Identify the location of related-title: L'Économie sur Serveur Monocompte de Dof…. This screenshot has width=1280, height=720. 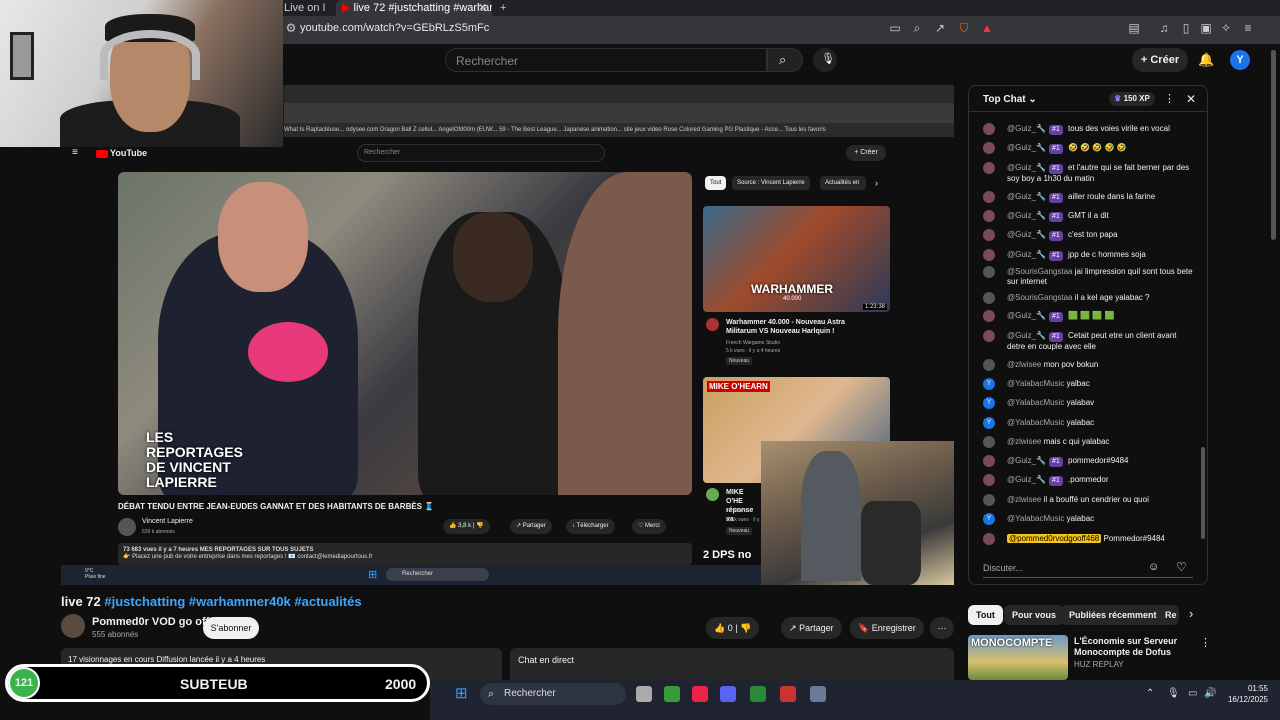
(1134, 647).